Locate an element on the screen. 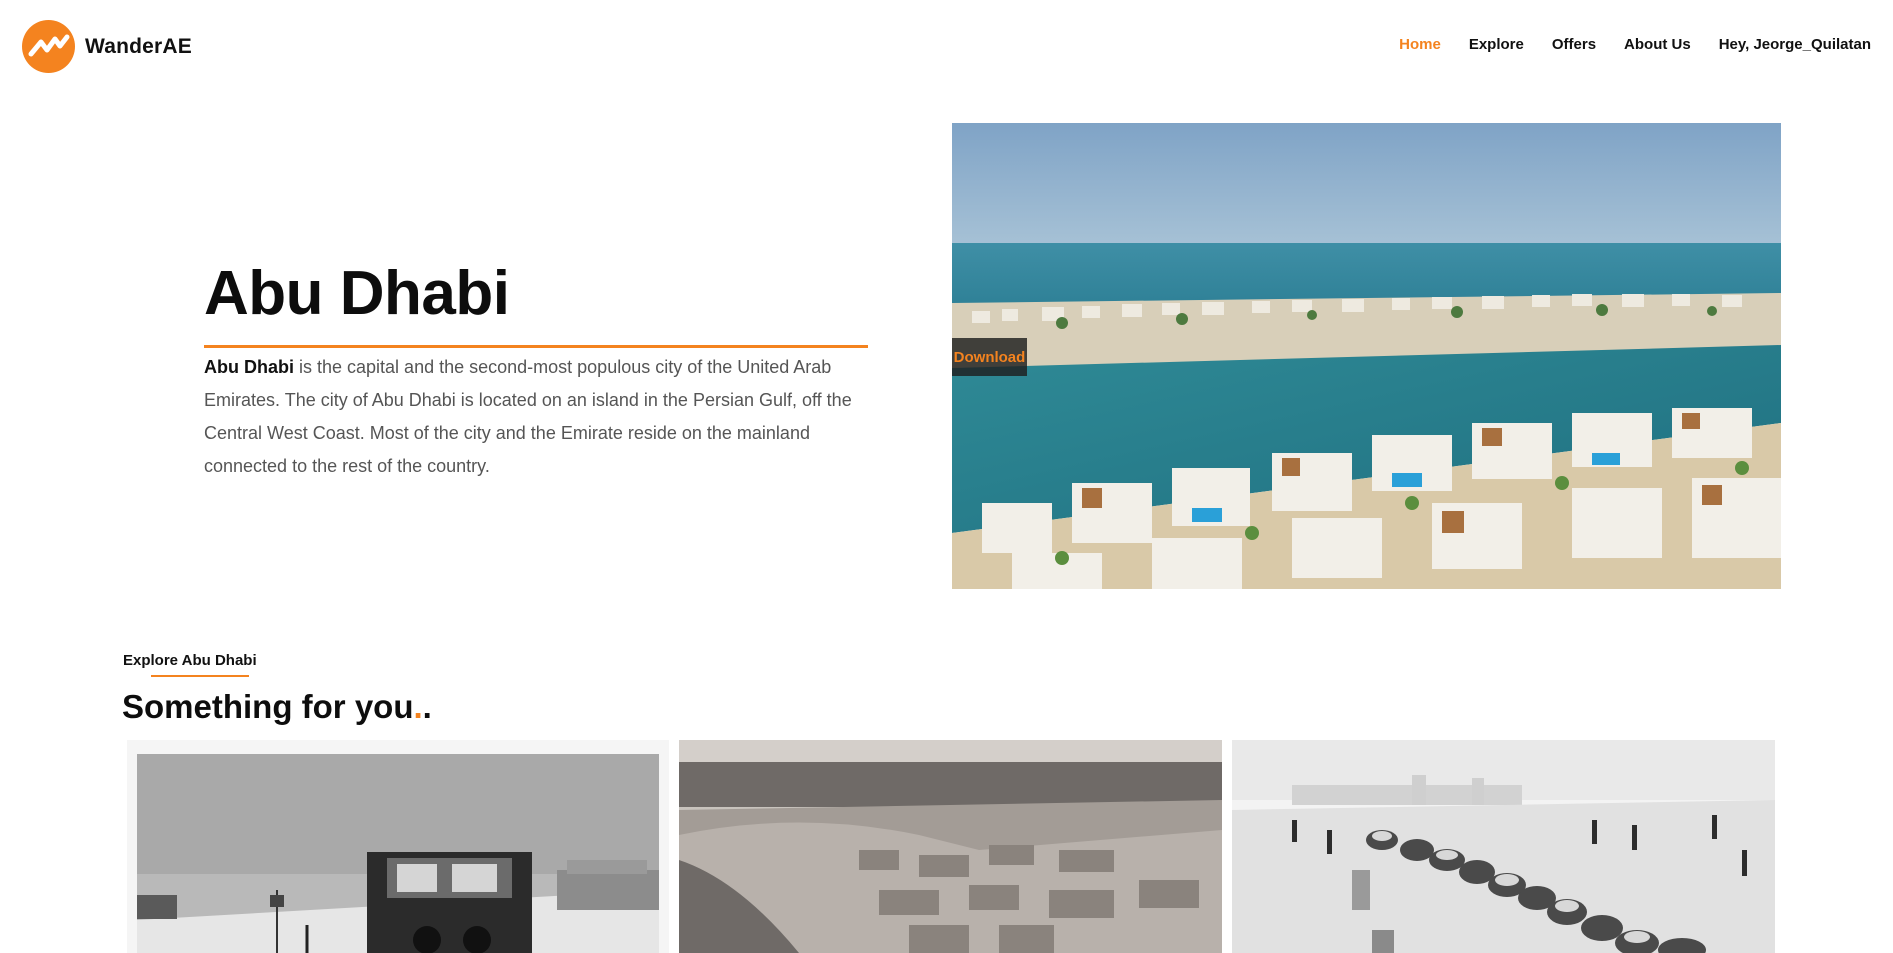 This screenshot has height=953, width=1893. nav-about-us: About Us is located at coordinates (1657, 44).